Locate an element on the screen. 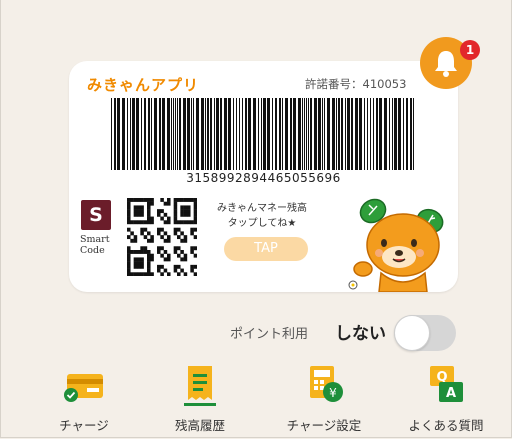 This screenshot has height=439, width=512. point-usage-toggle is located at coordinates (425, 333).